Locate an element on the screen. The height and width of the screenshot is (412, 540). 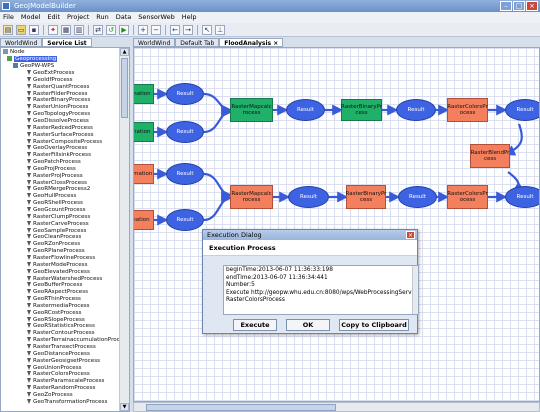
workflow-node: ination is located at coordinates (144, 132).